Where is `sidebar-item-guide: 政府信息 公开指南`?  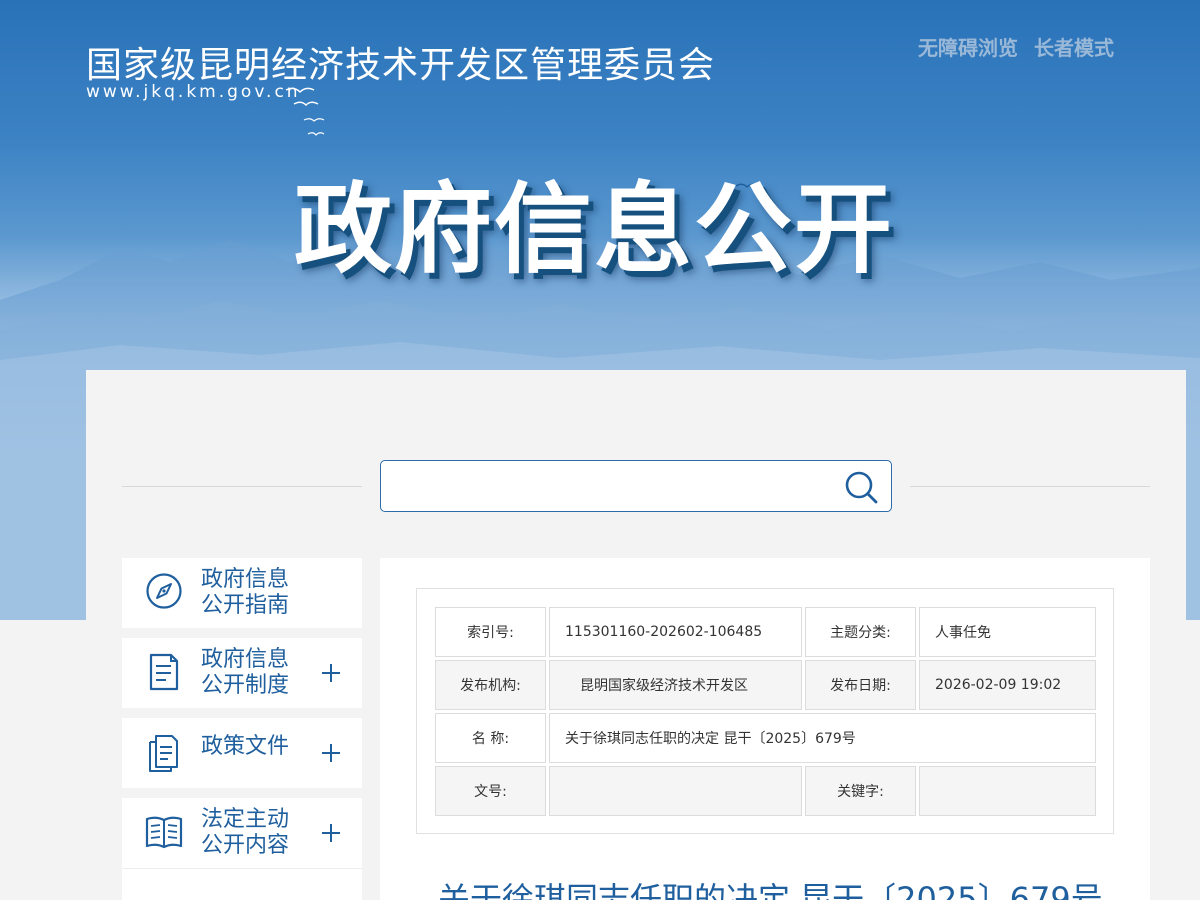
sidebar-item-guide: 政府信息 公开指南 is located at coordinates (242, 593).